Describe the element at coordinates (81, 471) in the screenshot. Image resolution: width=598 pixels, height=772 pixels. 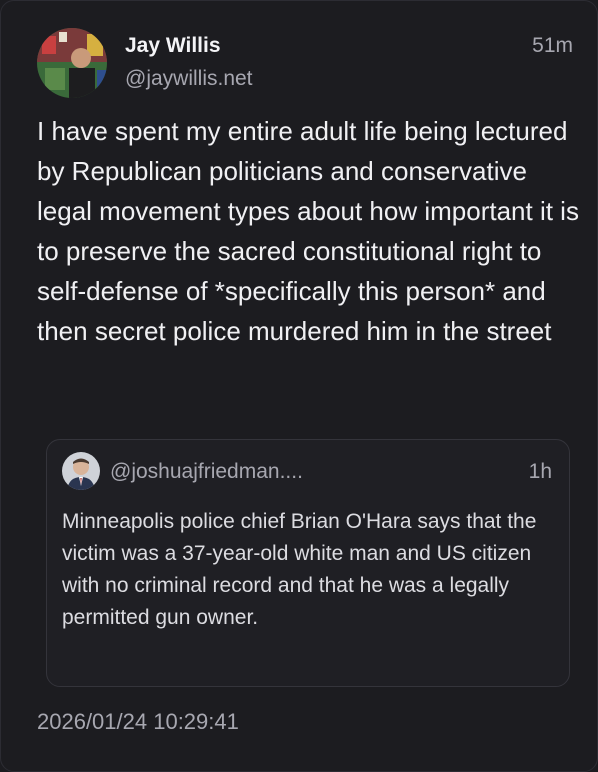
I see `quoted-author-avatar` at that location.